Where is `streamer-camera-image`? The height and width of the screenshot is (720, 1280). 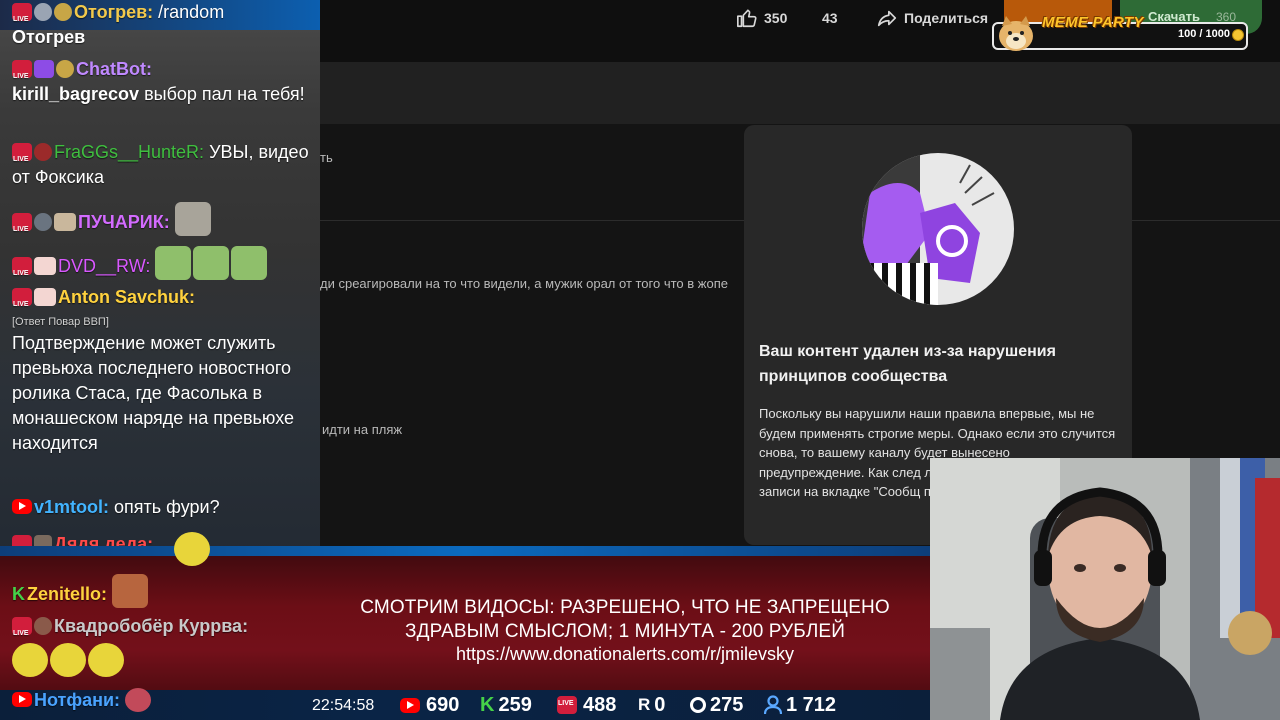
streamer-camera-image is located at coordinates (1105, 589).